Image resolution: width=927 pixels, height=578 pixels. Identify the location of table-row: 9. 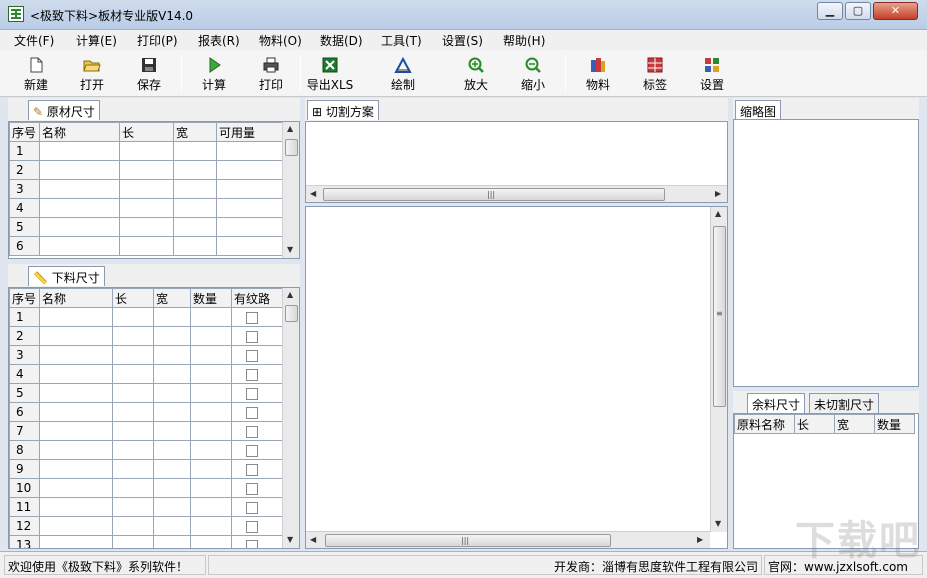
(146, 469).